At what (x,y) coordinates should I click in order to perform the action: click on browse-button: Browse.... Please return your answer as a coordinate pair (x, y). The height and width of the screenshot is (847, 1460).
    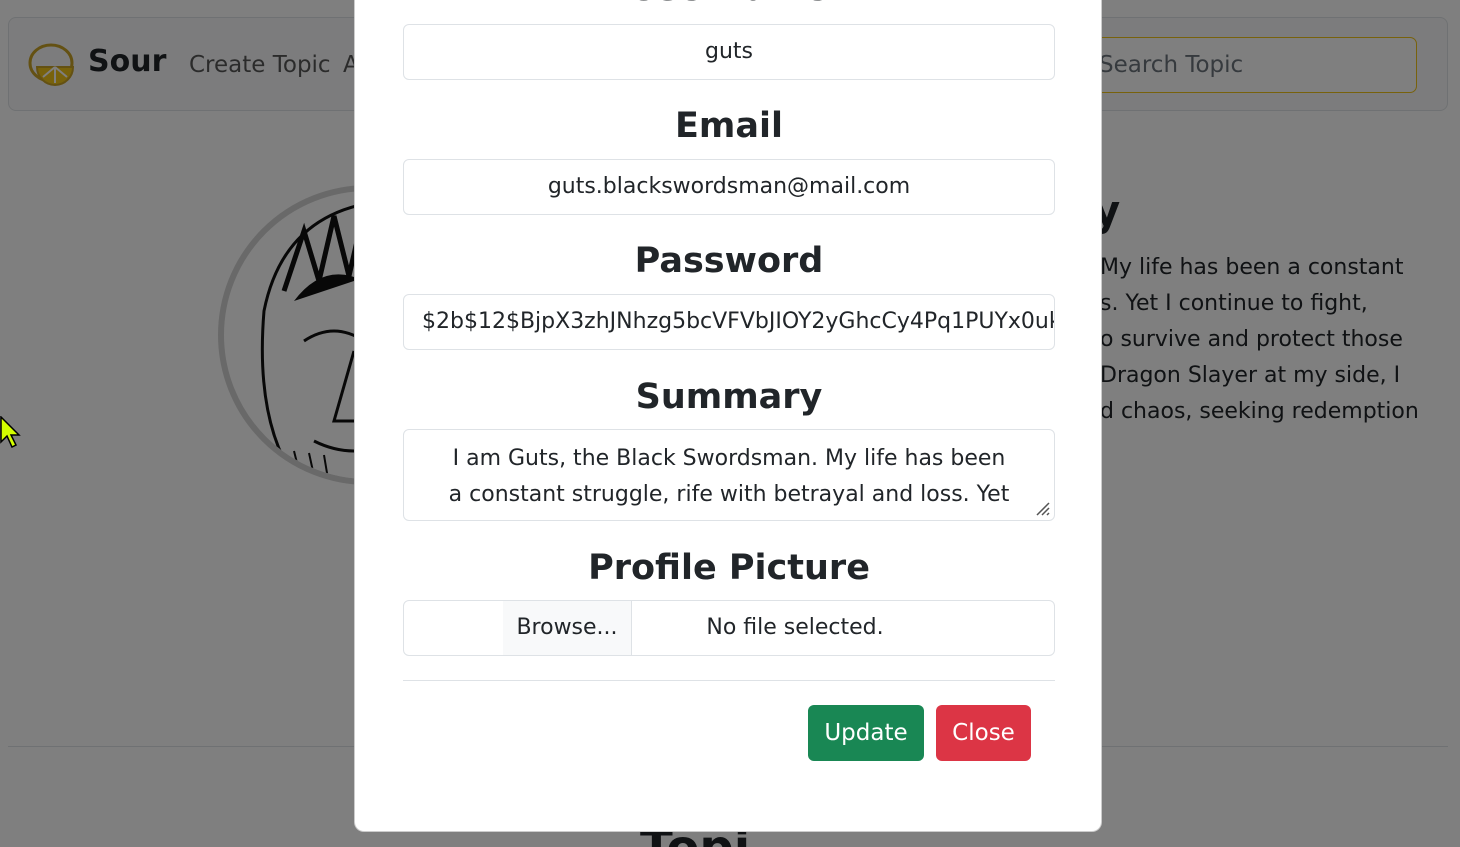
    Looking at the image, I should click on (567, 628).